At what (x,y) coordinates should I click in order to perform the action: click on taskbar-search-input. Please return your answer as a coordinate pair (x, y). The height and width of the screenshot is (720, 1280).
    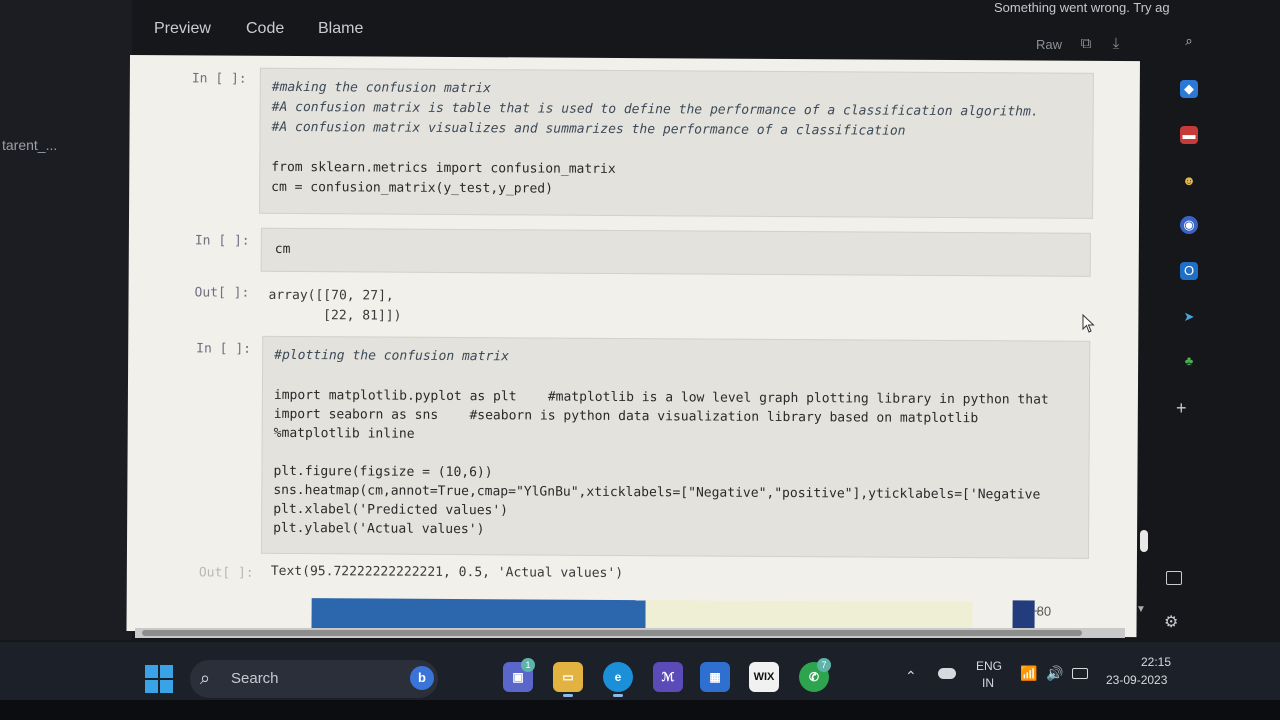
    Looking at the image, I should click on (314, 679).